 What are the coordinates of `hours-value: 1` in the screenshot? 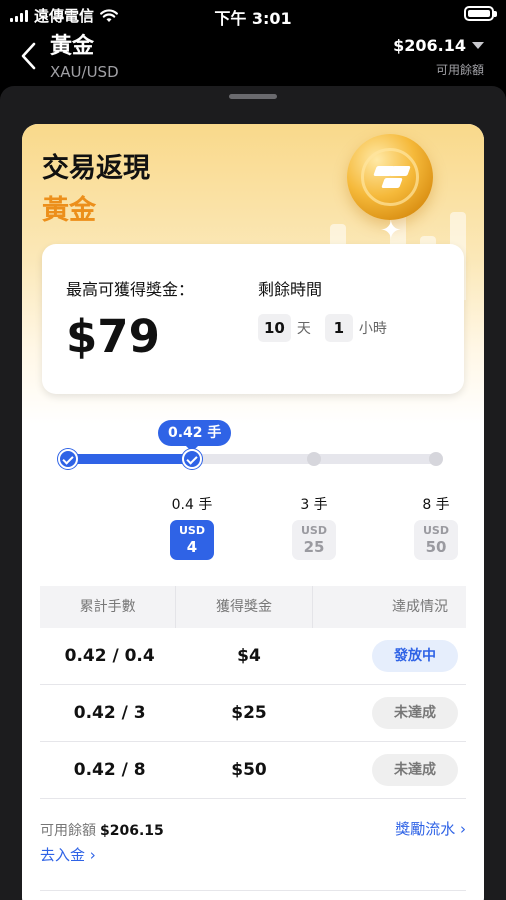 It's located at (338, 328).